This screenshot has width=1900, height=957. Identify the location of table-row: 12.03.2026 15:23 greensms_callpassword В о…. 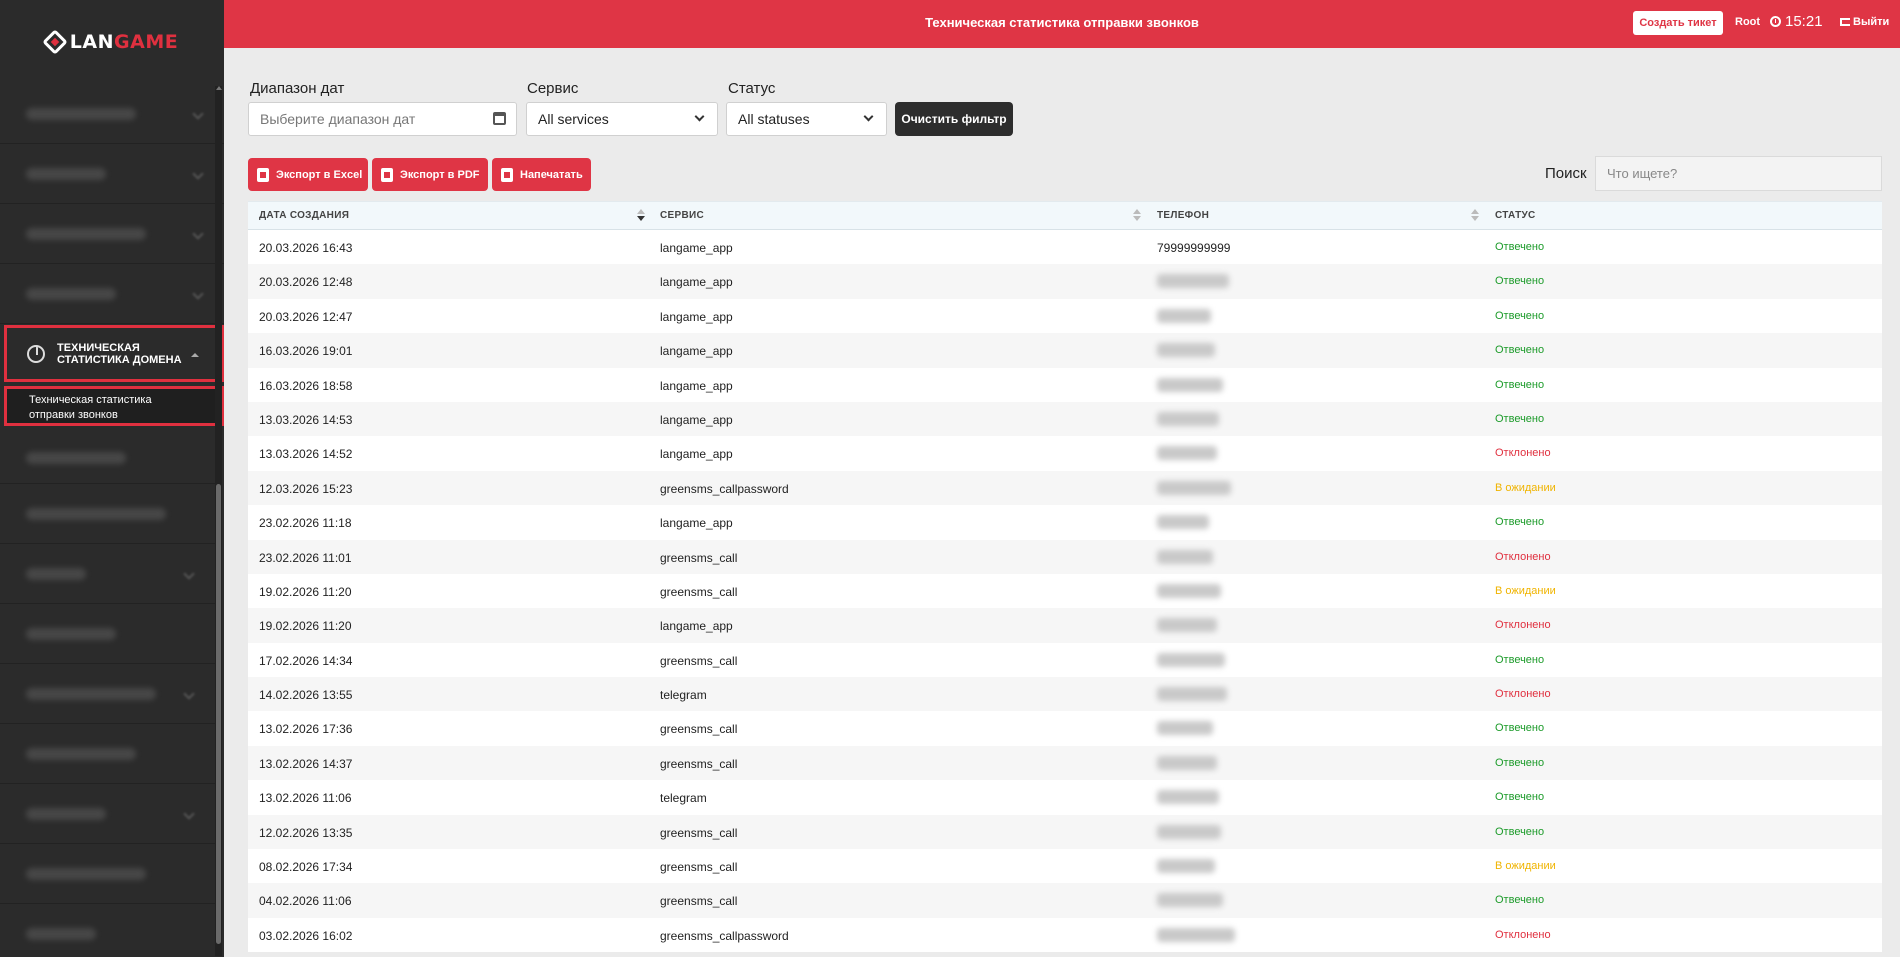
(1065, 488).